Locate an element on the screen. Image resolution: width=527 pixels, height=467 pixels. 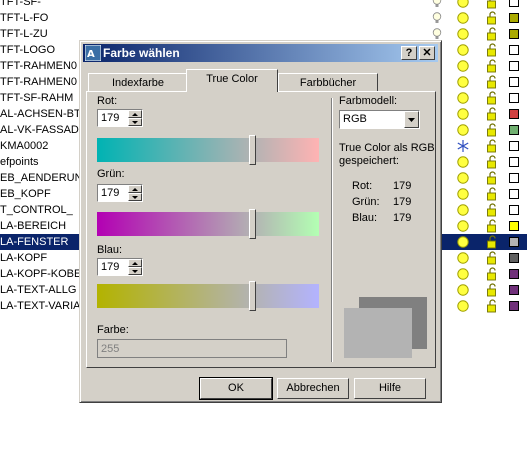
blue-down-button is located at coordinates (135, 271).